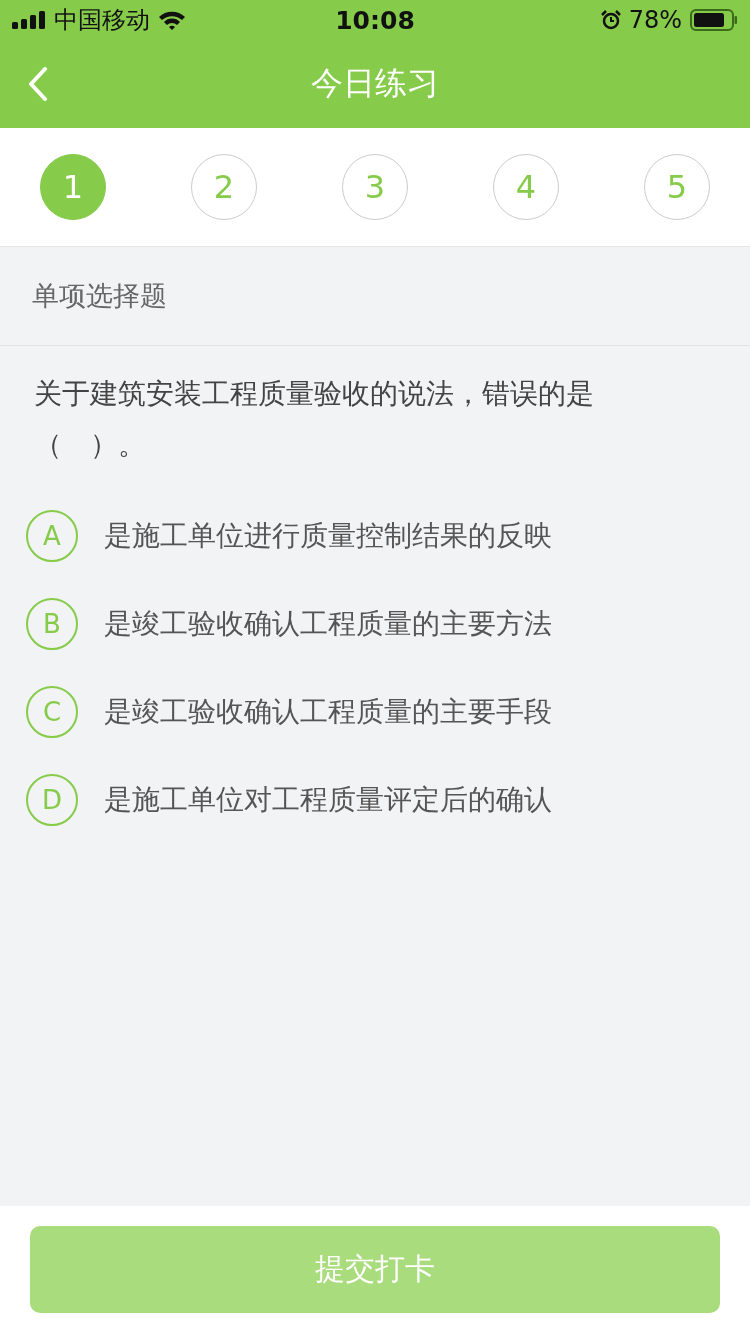 The width and height of the screenshot is (750, 1334). I want to click on question-number-tab: 2, so click(224, 187).